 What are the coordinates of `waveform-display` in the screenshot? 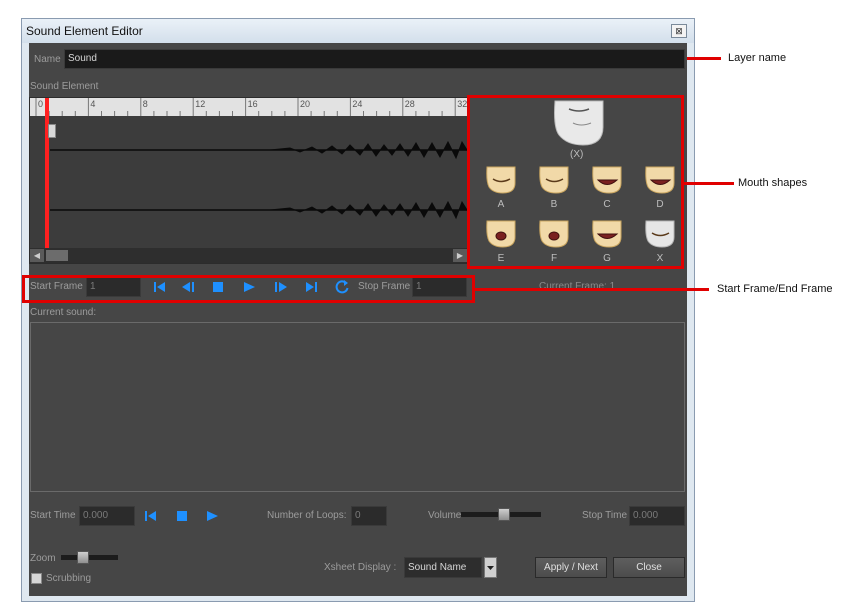 It's located at (258, 180).